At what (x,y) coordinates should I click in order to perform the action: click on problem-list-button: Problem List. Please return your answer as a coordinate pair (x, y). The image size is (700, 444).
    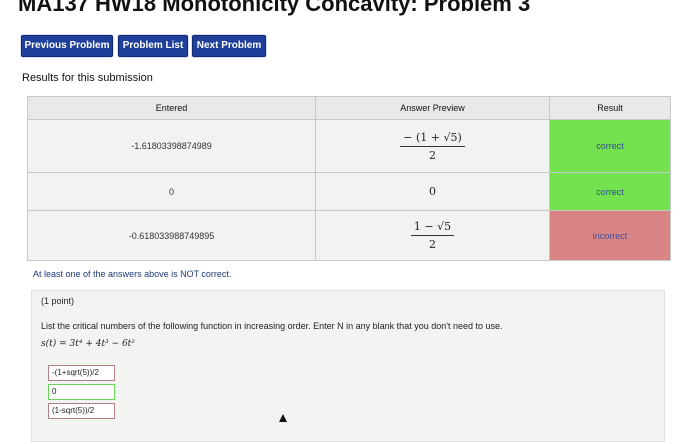
    Looking at the image, I should click on (153, 46).